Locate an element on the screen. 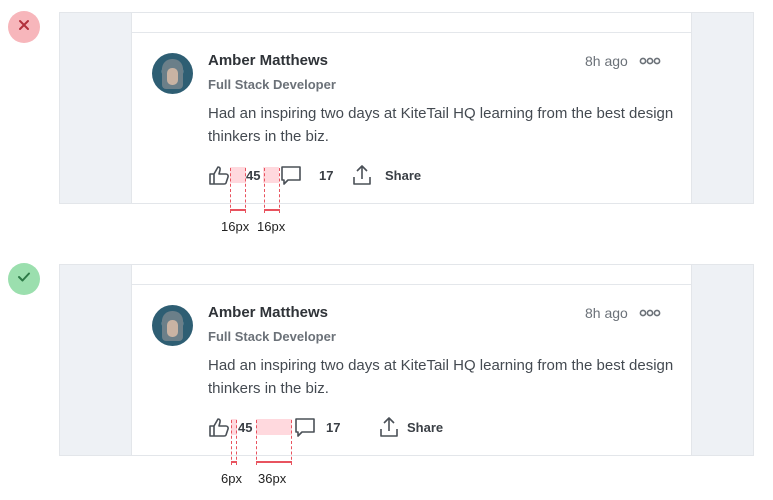 This screenshot has height=500, width=773. check-icon is located at coordinates (24, 279).